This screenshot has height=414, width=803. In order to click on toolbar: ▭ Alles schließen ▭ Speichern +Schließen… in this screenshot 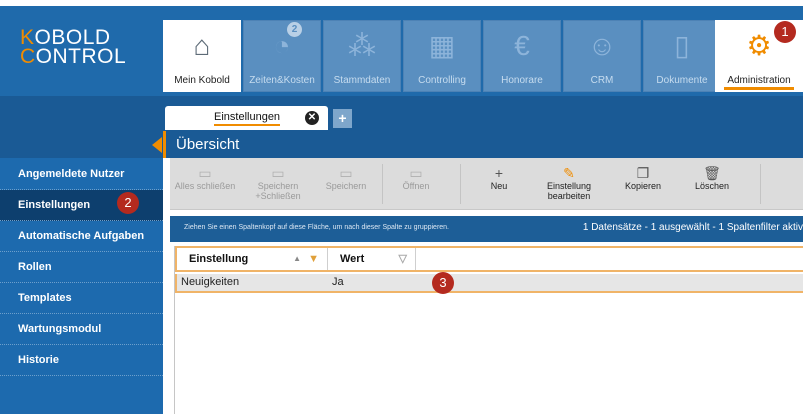, I will do `click(486, 184)`.